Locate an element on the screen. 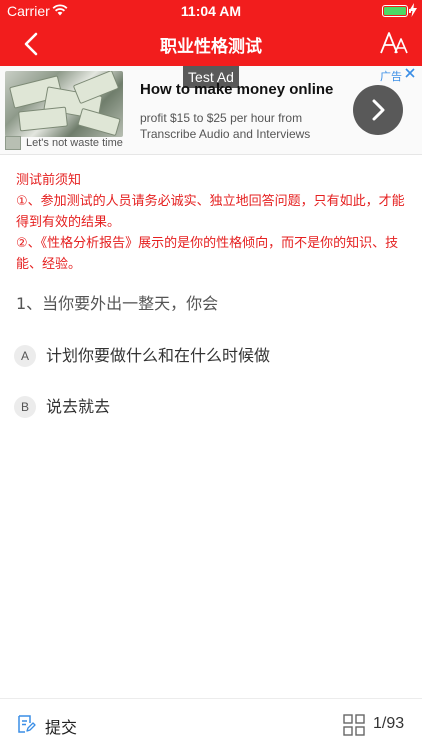 The image size is (422, 750). ad-cta-button is located at coordinates (378, 110).